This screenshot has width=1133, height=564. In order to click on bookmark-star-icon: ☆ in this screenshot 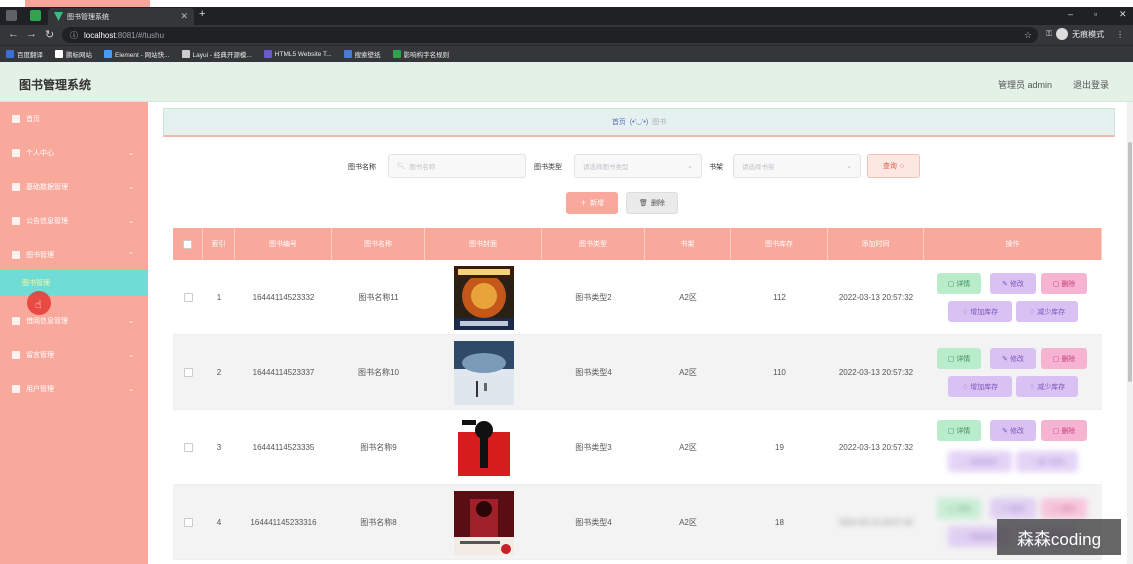, I will do `click(1028, 35)`.